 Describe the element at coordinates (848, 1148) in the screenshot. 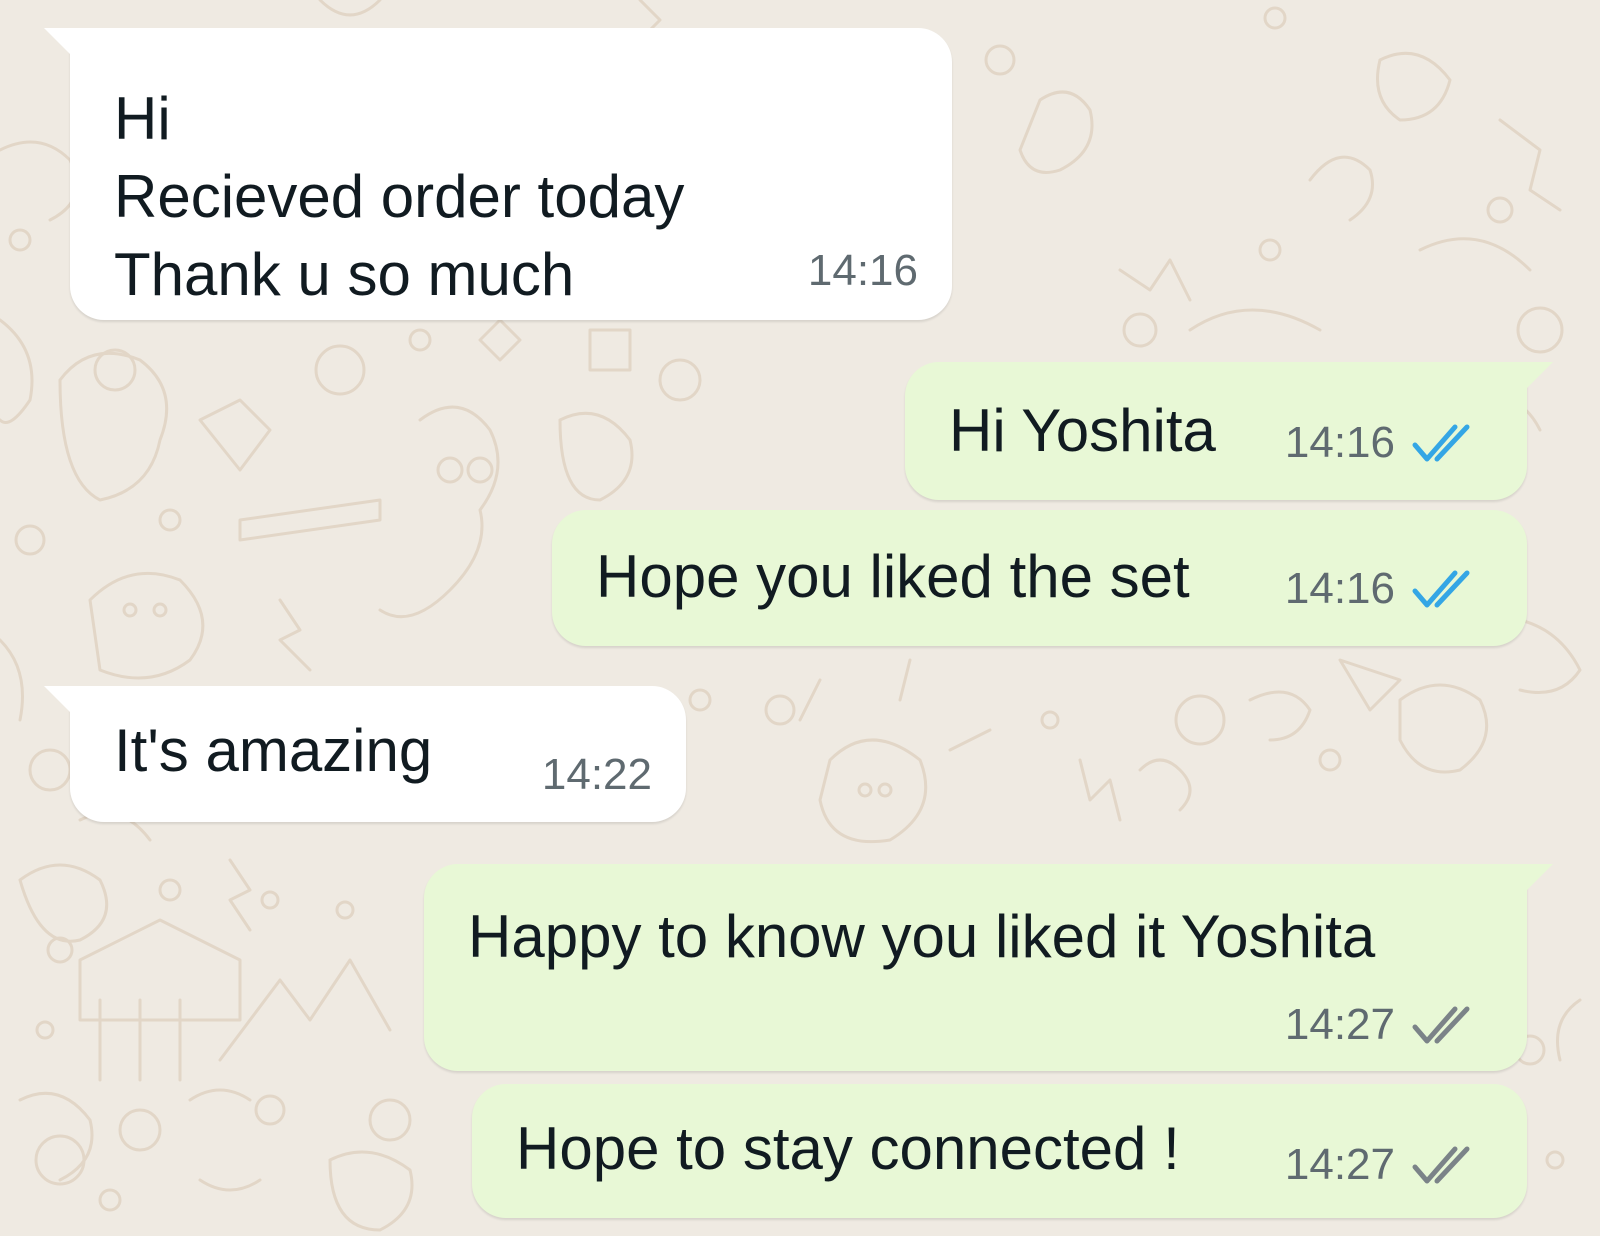

I see `message-text: Hope to stay connected !` at that location.